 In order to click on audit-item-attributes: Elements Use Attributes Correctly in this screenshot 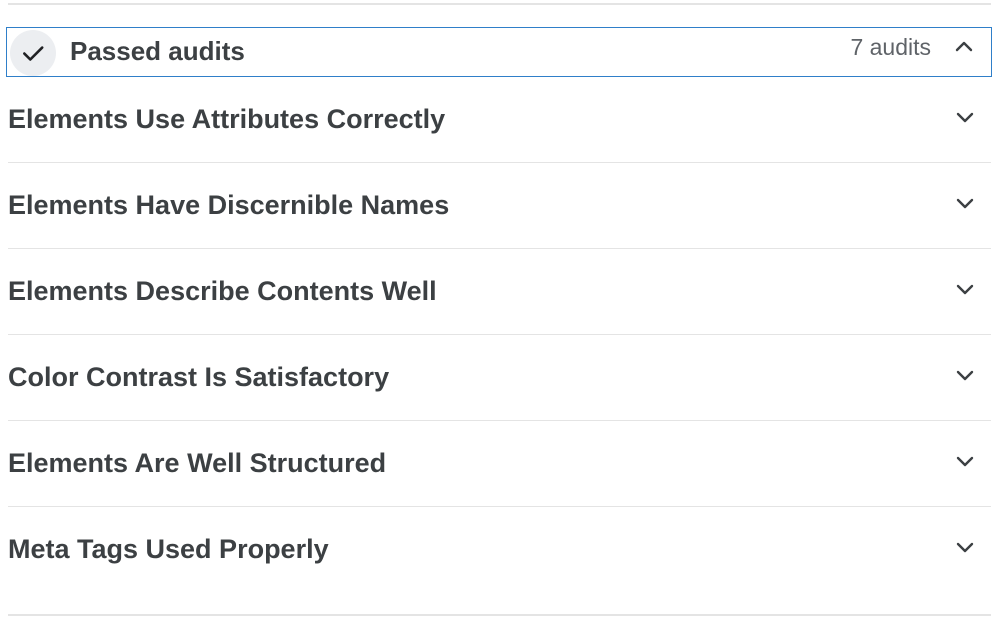, I will do `click(499, 120)`.